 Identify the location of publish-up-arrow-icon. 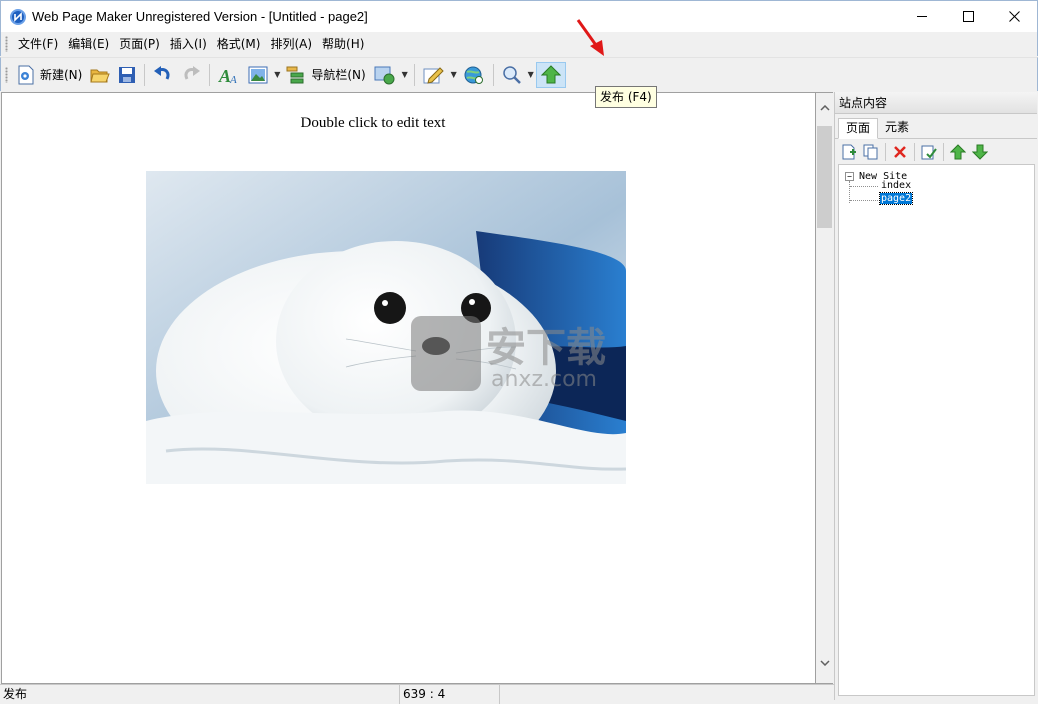
(550, 73).